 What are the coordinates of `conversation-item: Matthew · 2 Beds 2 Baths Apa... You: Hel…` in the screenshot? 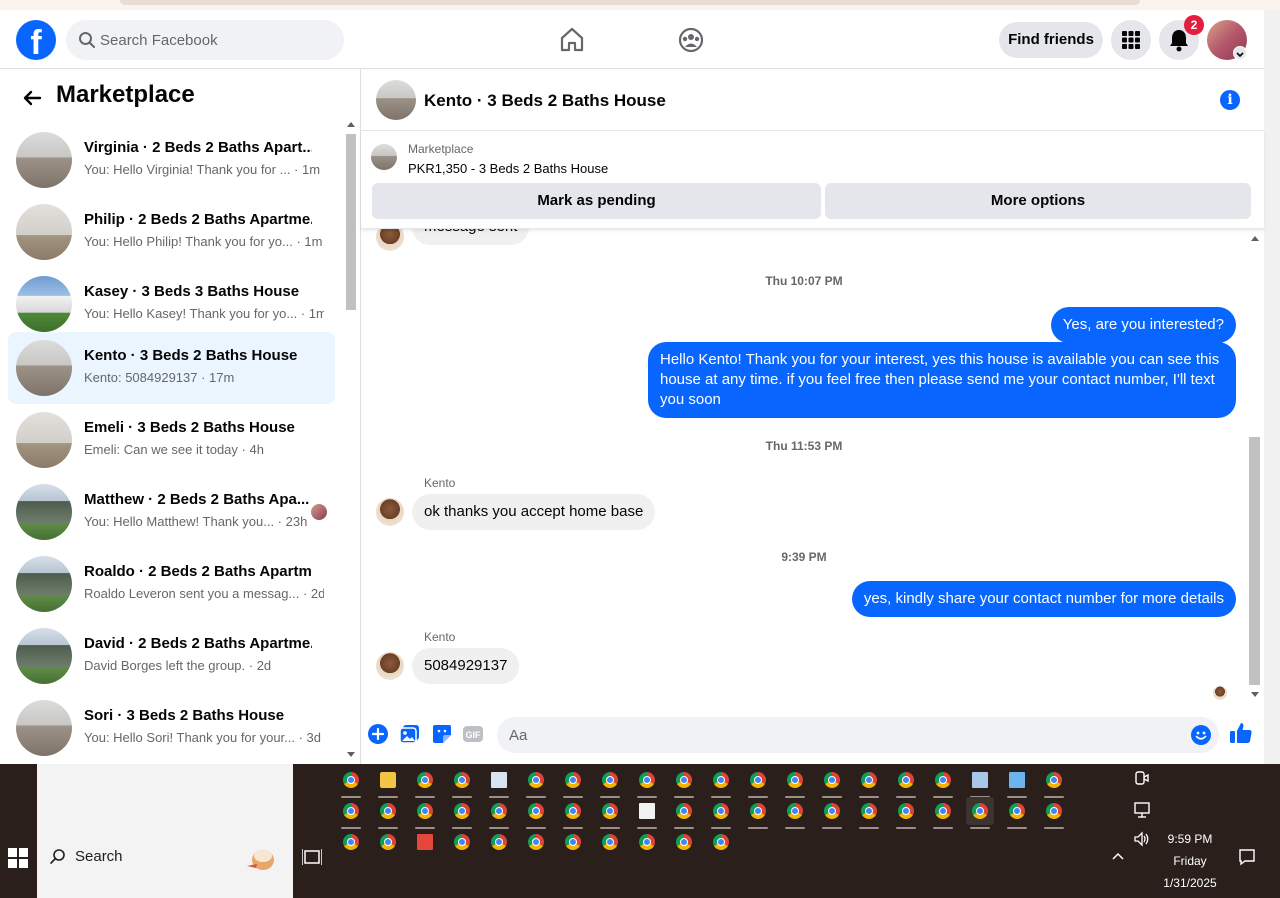 It's located at (171, 512).